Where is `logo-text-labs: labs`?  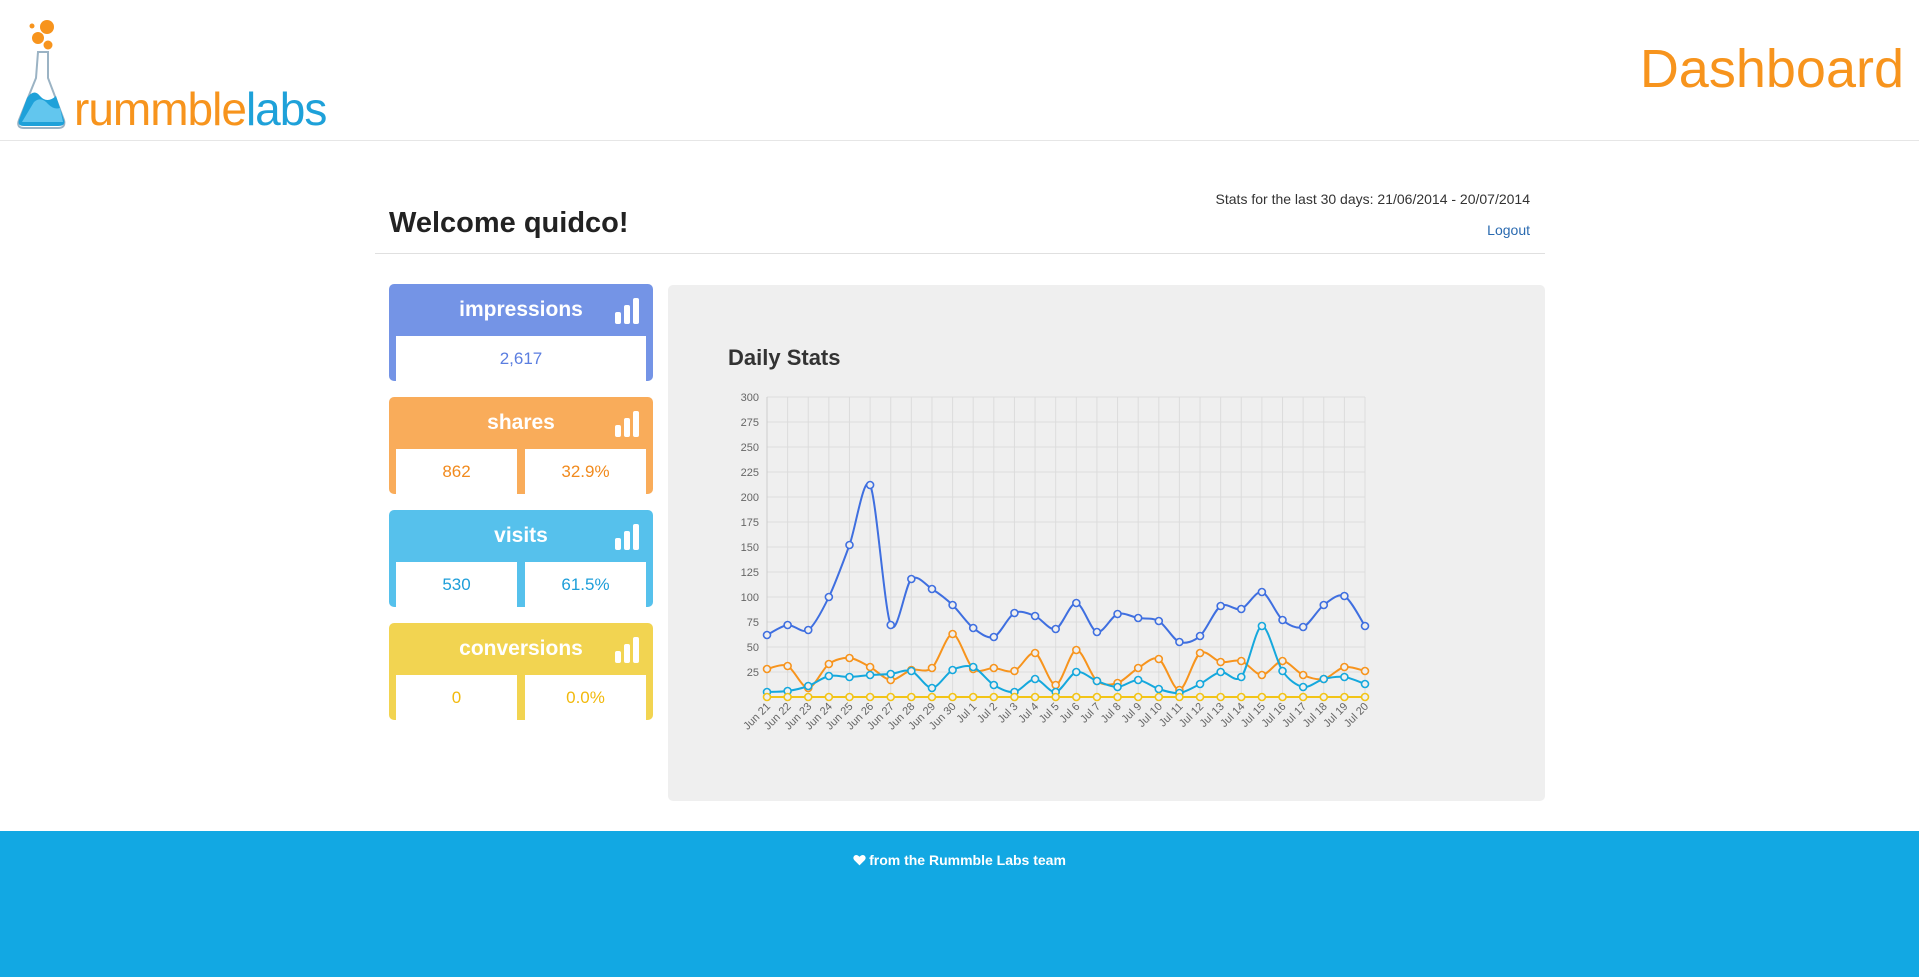
logo-text-labs: labs is located at coordinates (286, 109).